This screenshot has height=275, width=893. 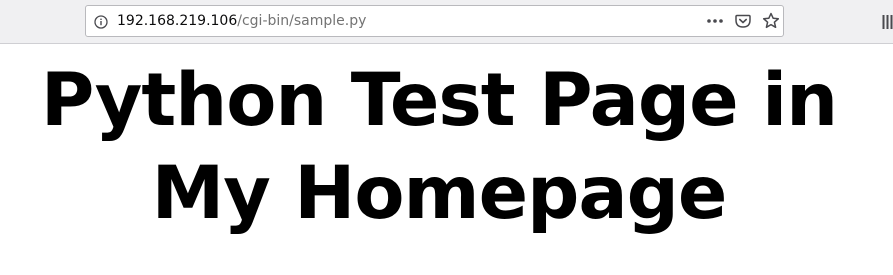 I want to click on pocket-icon, so click(x=743, y=21).